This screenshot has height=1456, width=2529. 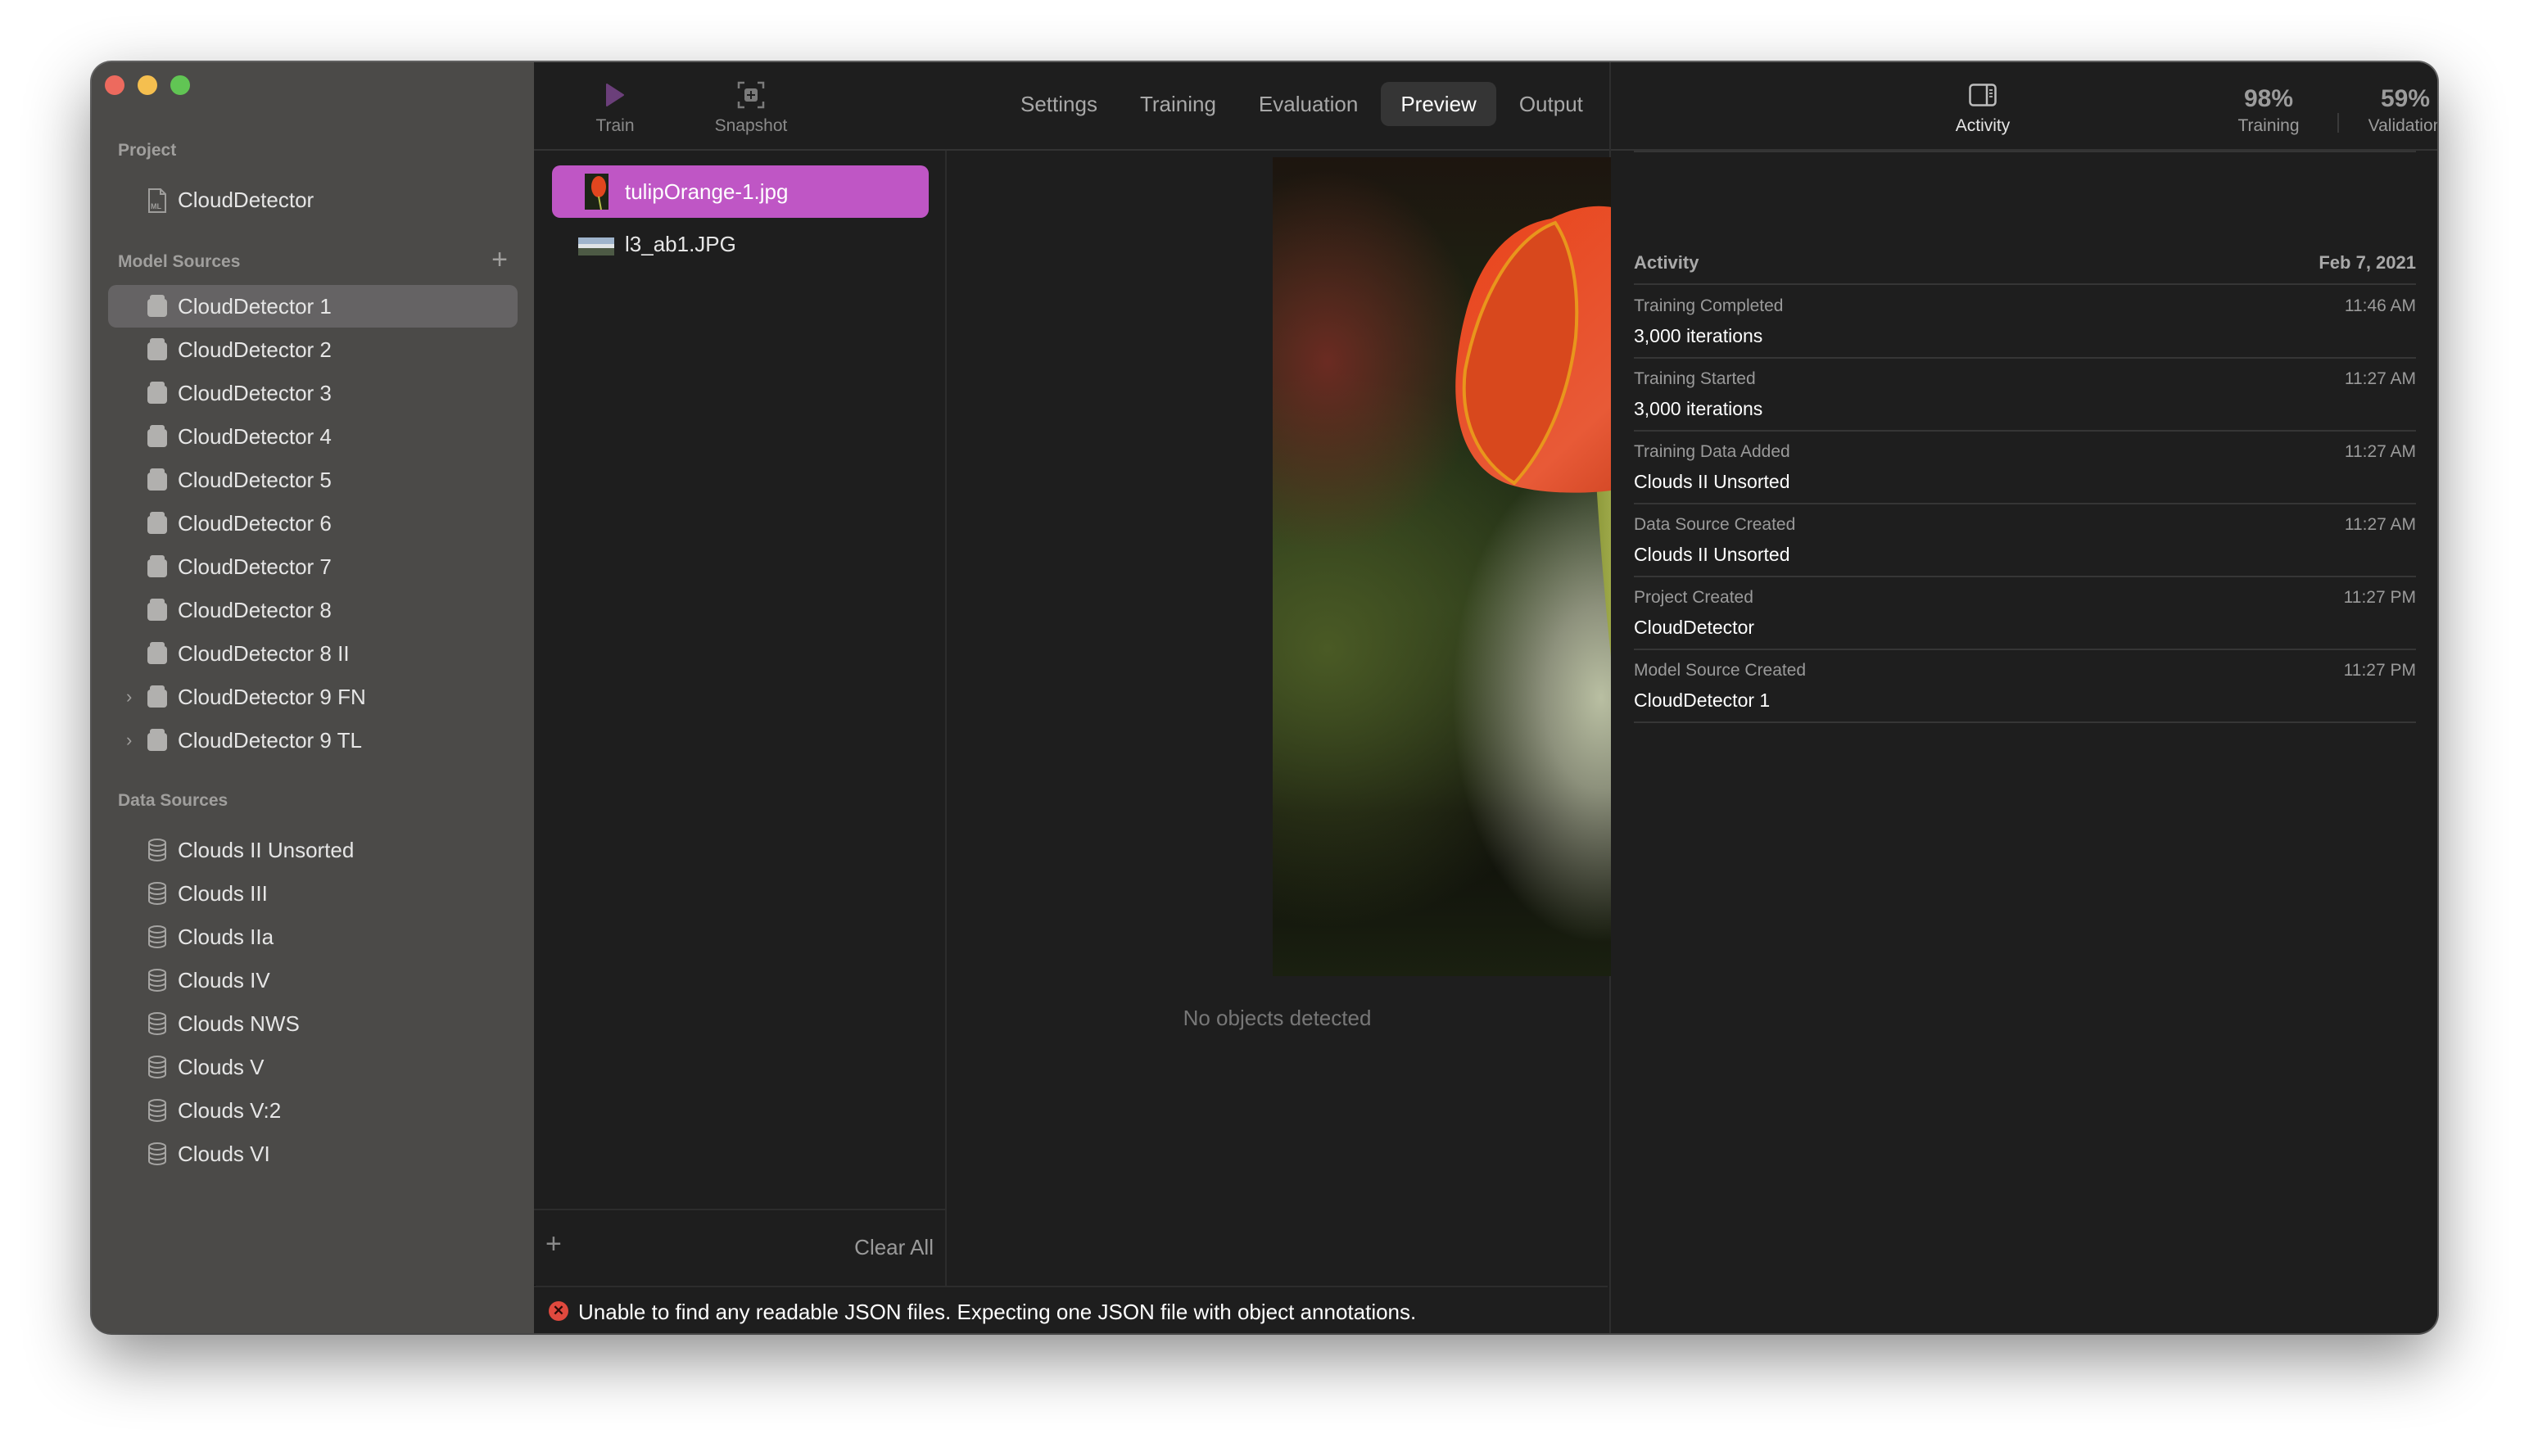 I want to click on activity-toggle-button: Activity, so click(x=1983, y=108).